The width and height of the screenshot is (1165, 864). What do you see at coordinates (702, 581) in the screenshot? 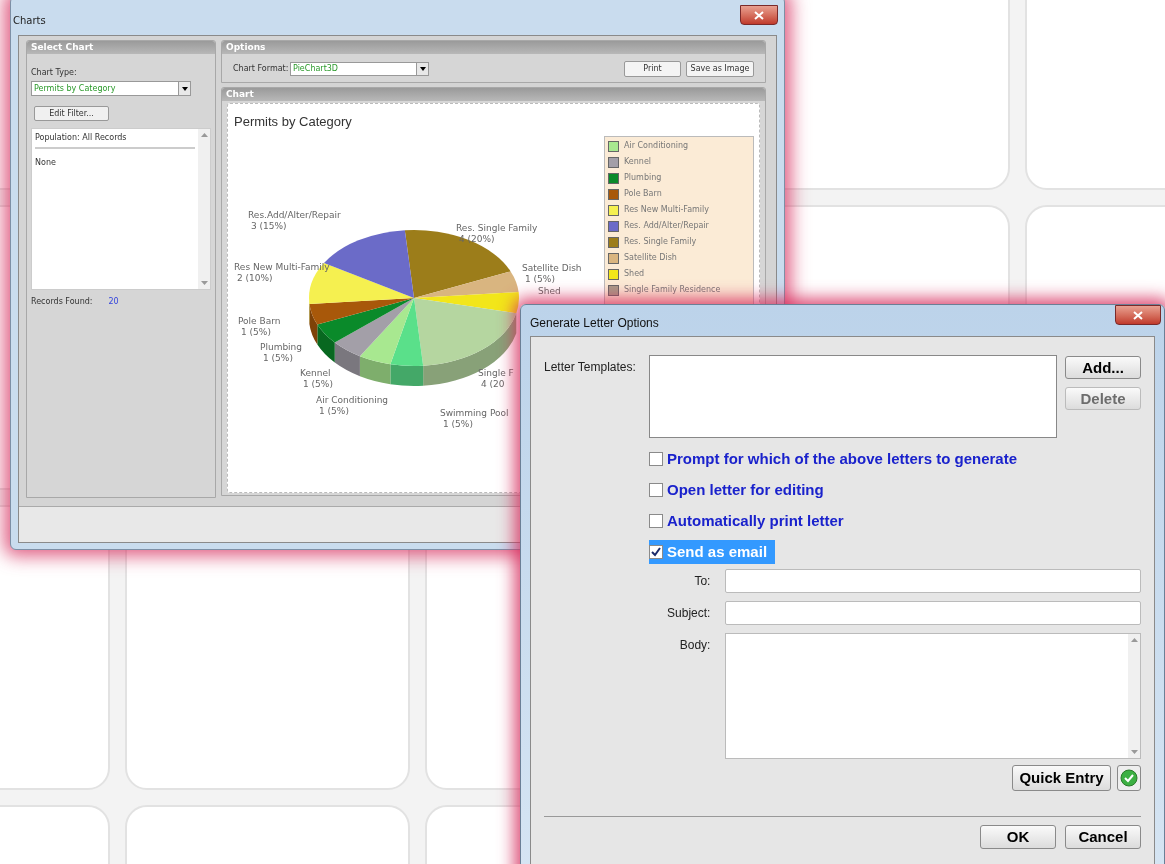
I see `field-label: To:` at bounding box center [702, 581].